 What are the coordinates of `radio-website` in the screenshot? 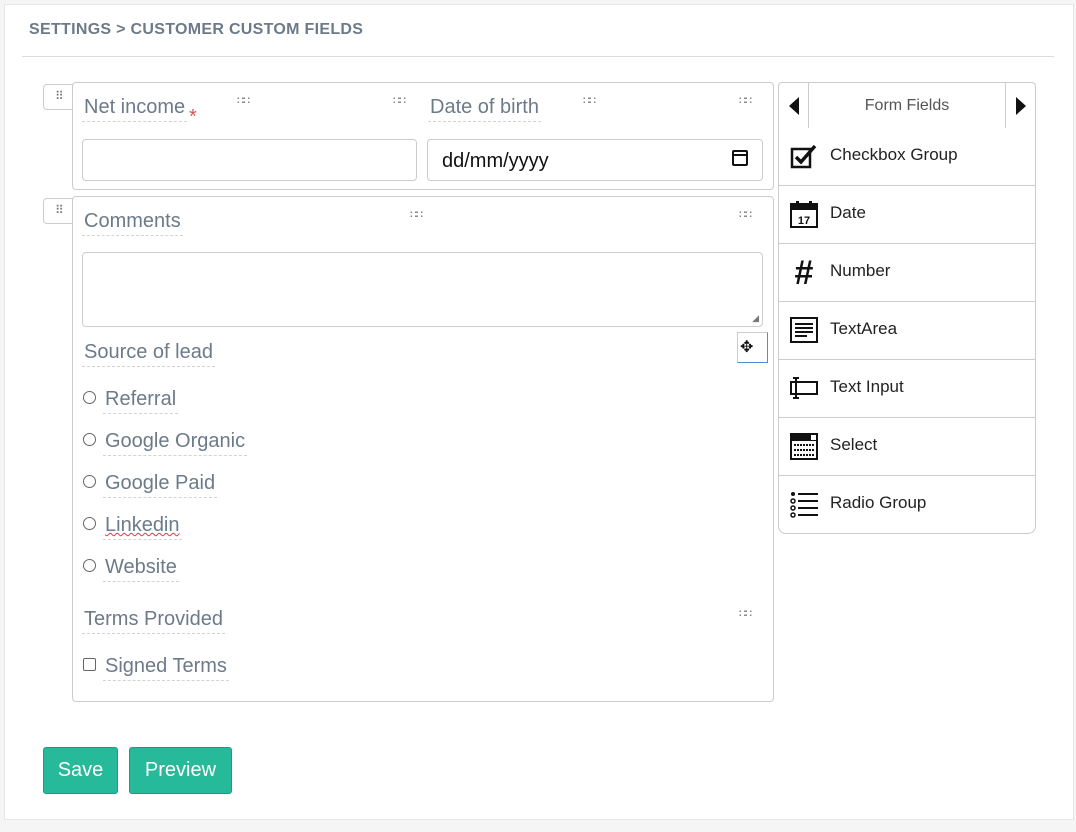 It's located at (89, 565).